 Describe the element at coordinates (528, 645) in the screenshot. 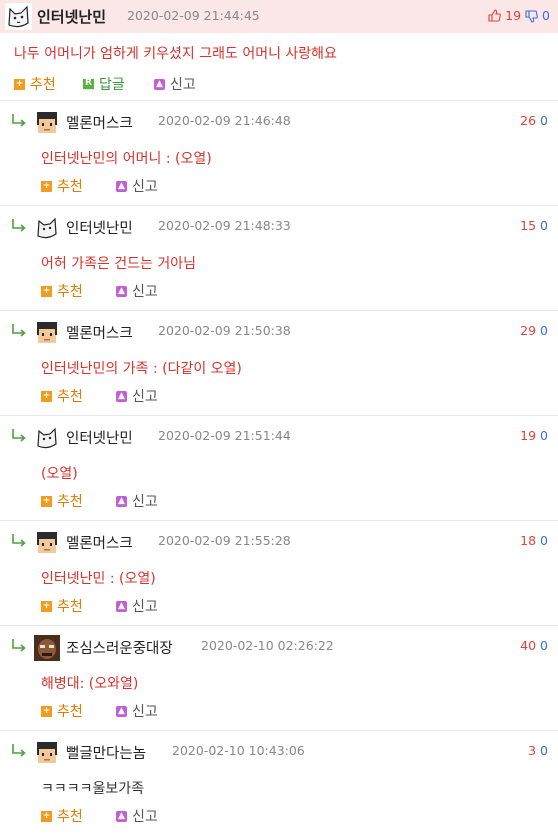

I see `up-count: 40` at that location.